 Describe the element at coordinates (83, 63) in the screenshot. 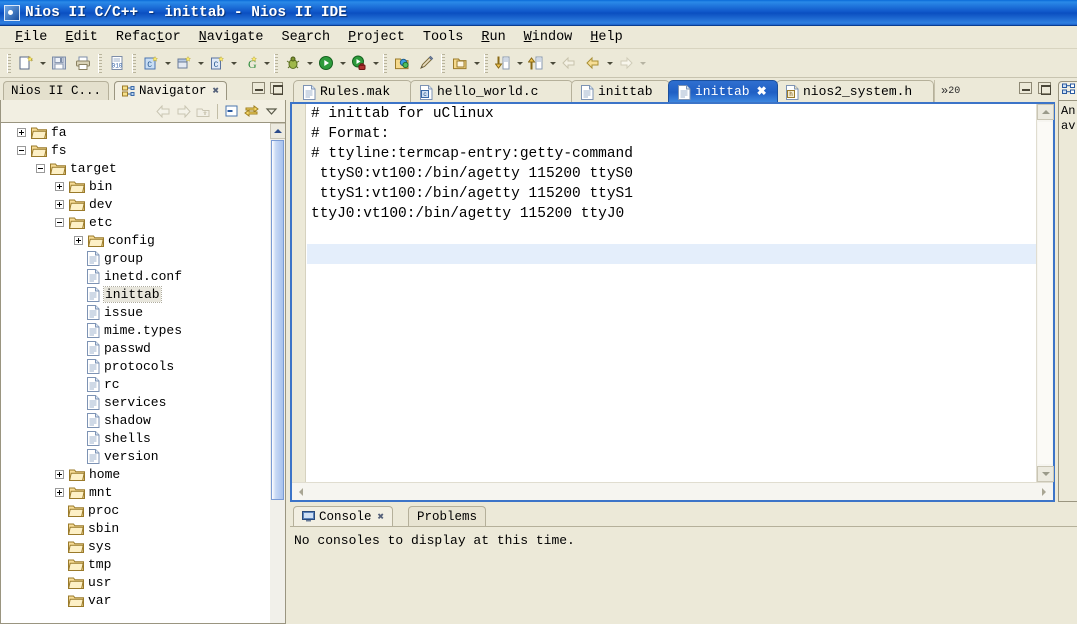

I see `print-icon` at that location.